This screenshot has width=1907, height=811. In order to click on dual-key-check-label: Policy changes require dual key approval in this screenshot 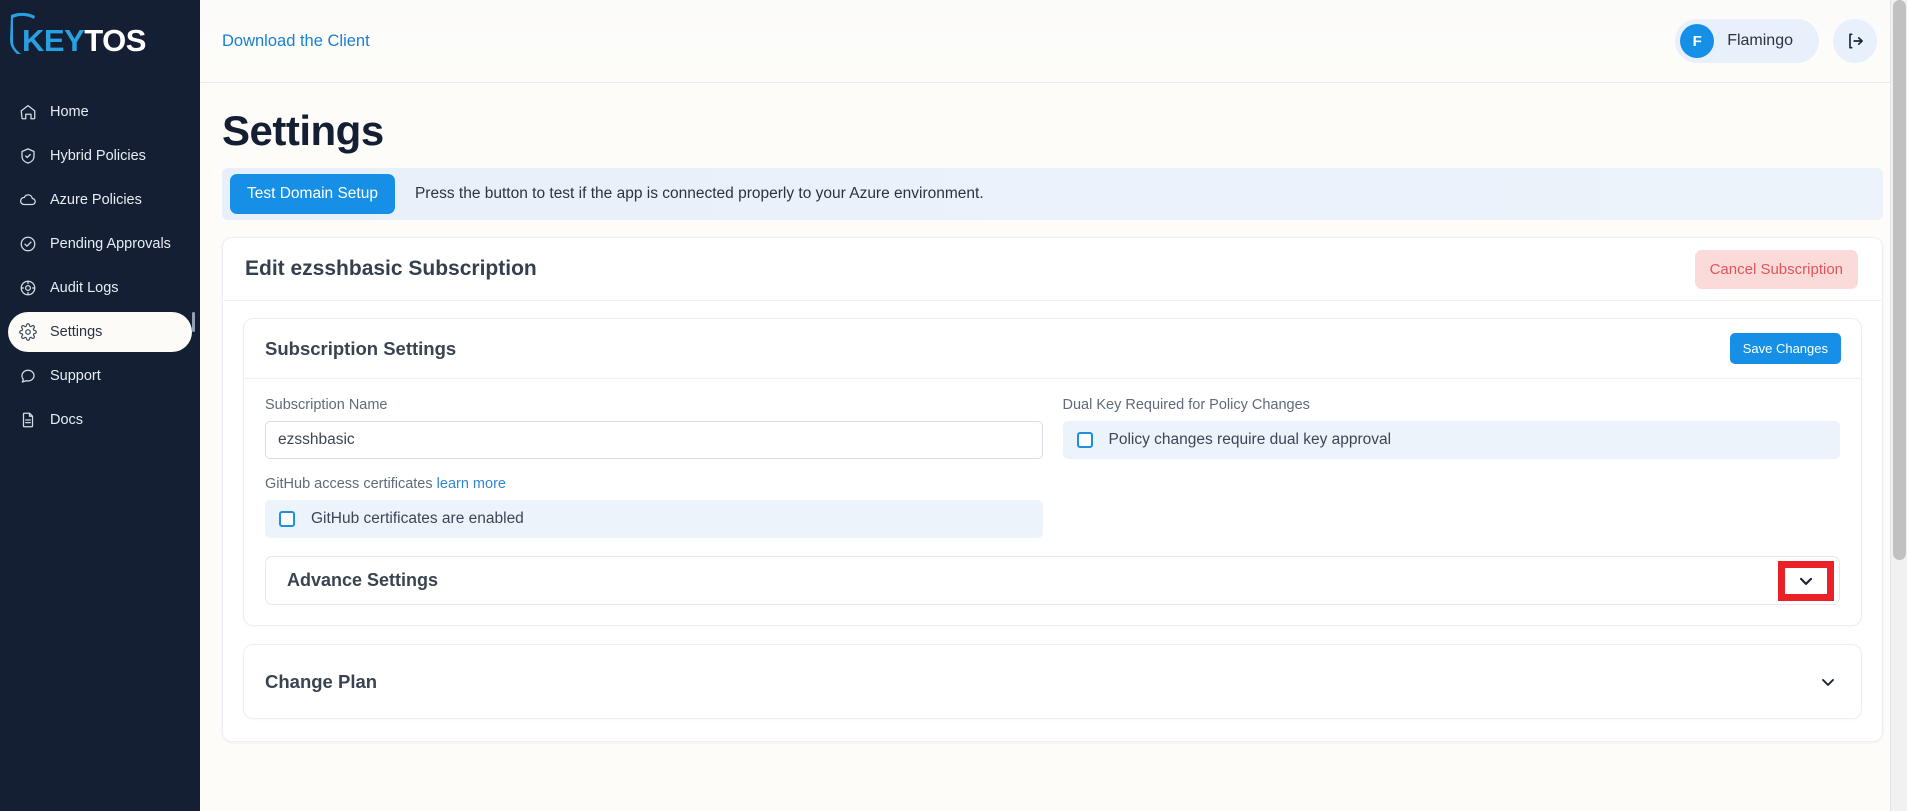, I will do `click(1250, 439)`.